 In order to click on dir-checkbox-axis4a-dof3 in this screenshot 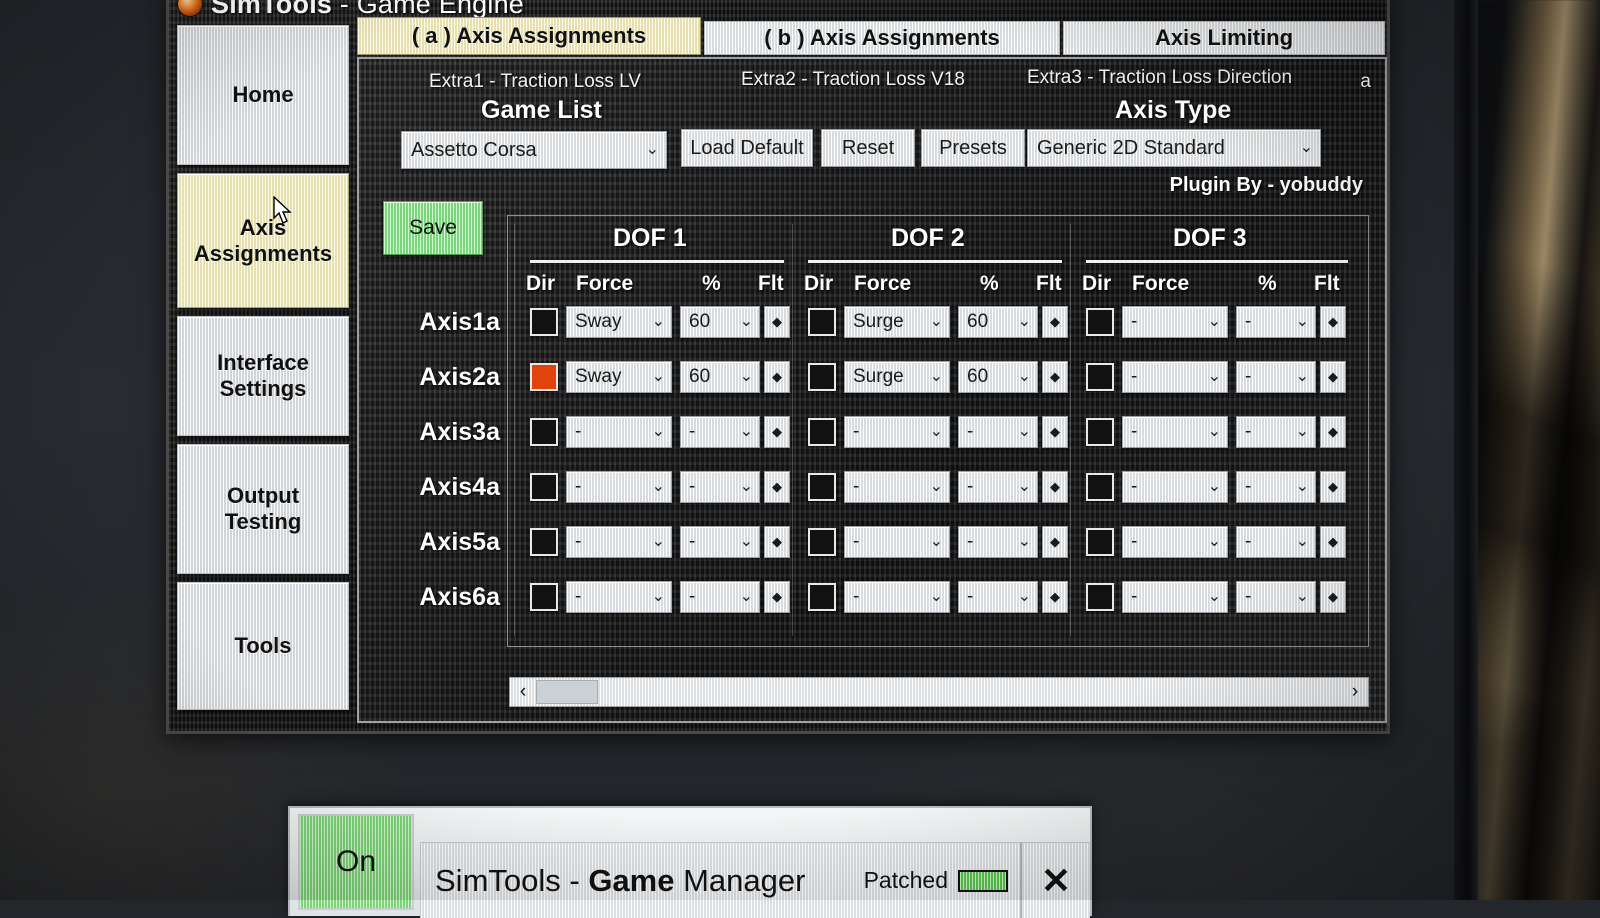, I will do `click(1100, 487)`.